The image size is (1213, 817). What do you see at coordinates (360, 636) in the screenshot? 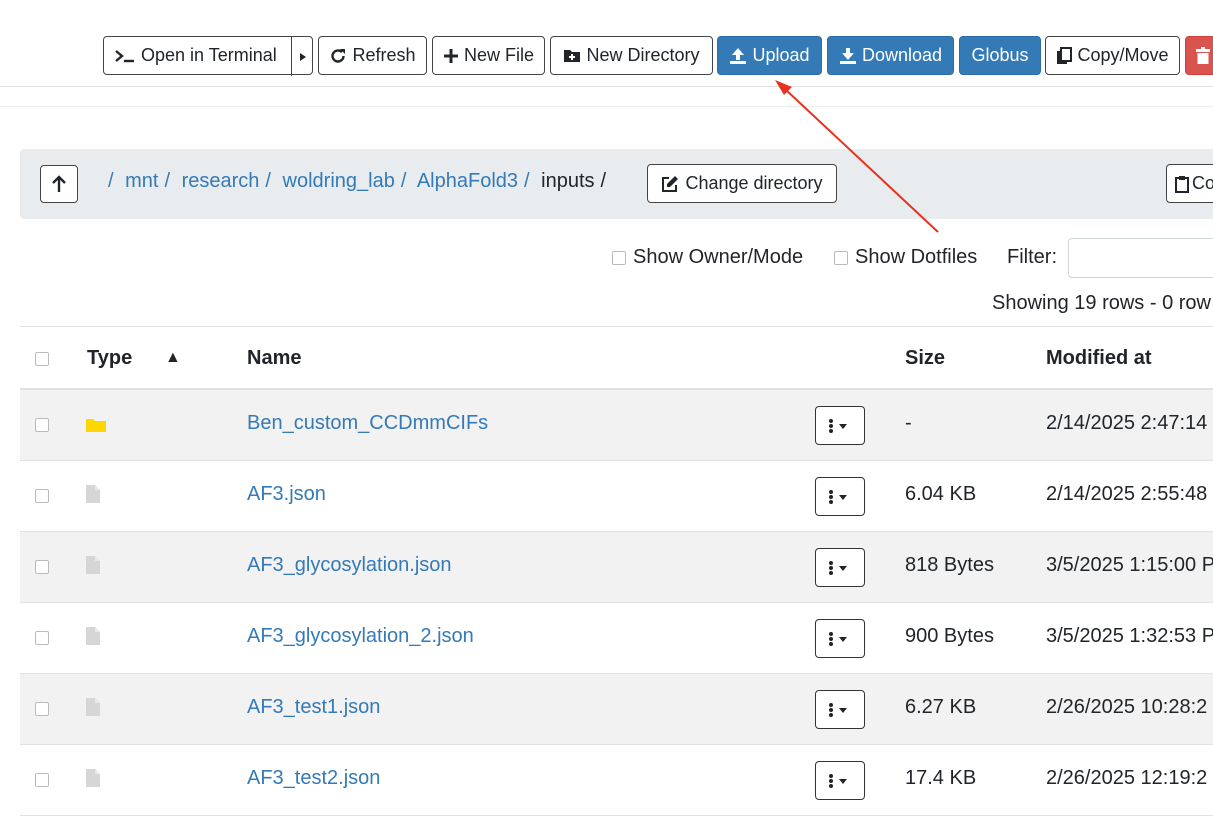
I see `file-name-link: AF3_glycosylation_2.json` at bounding box center [360, 636].